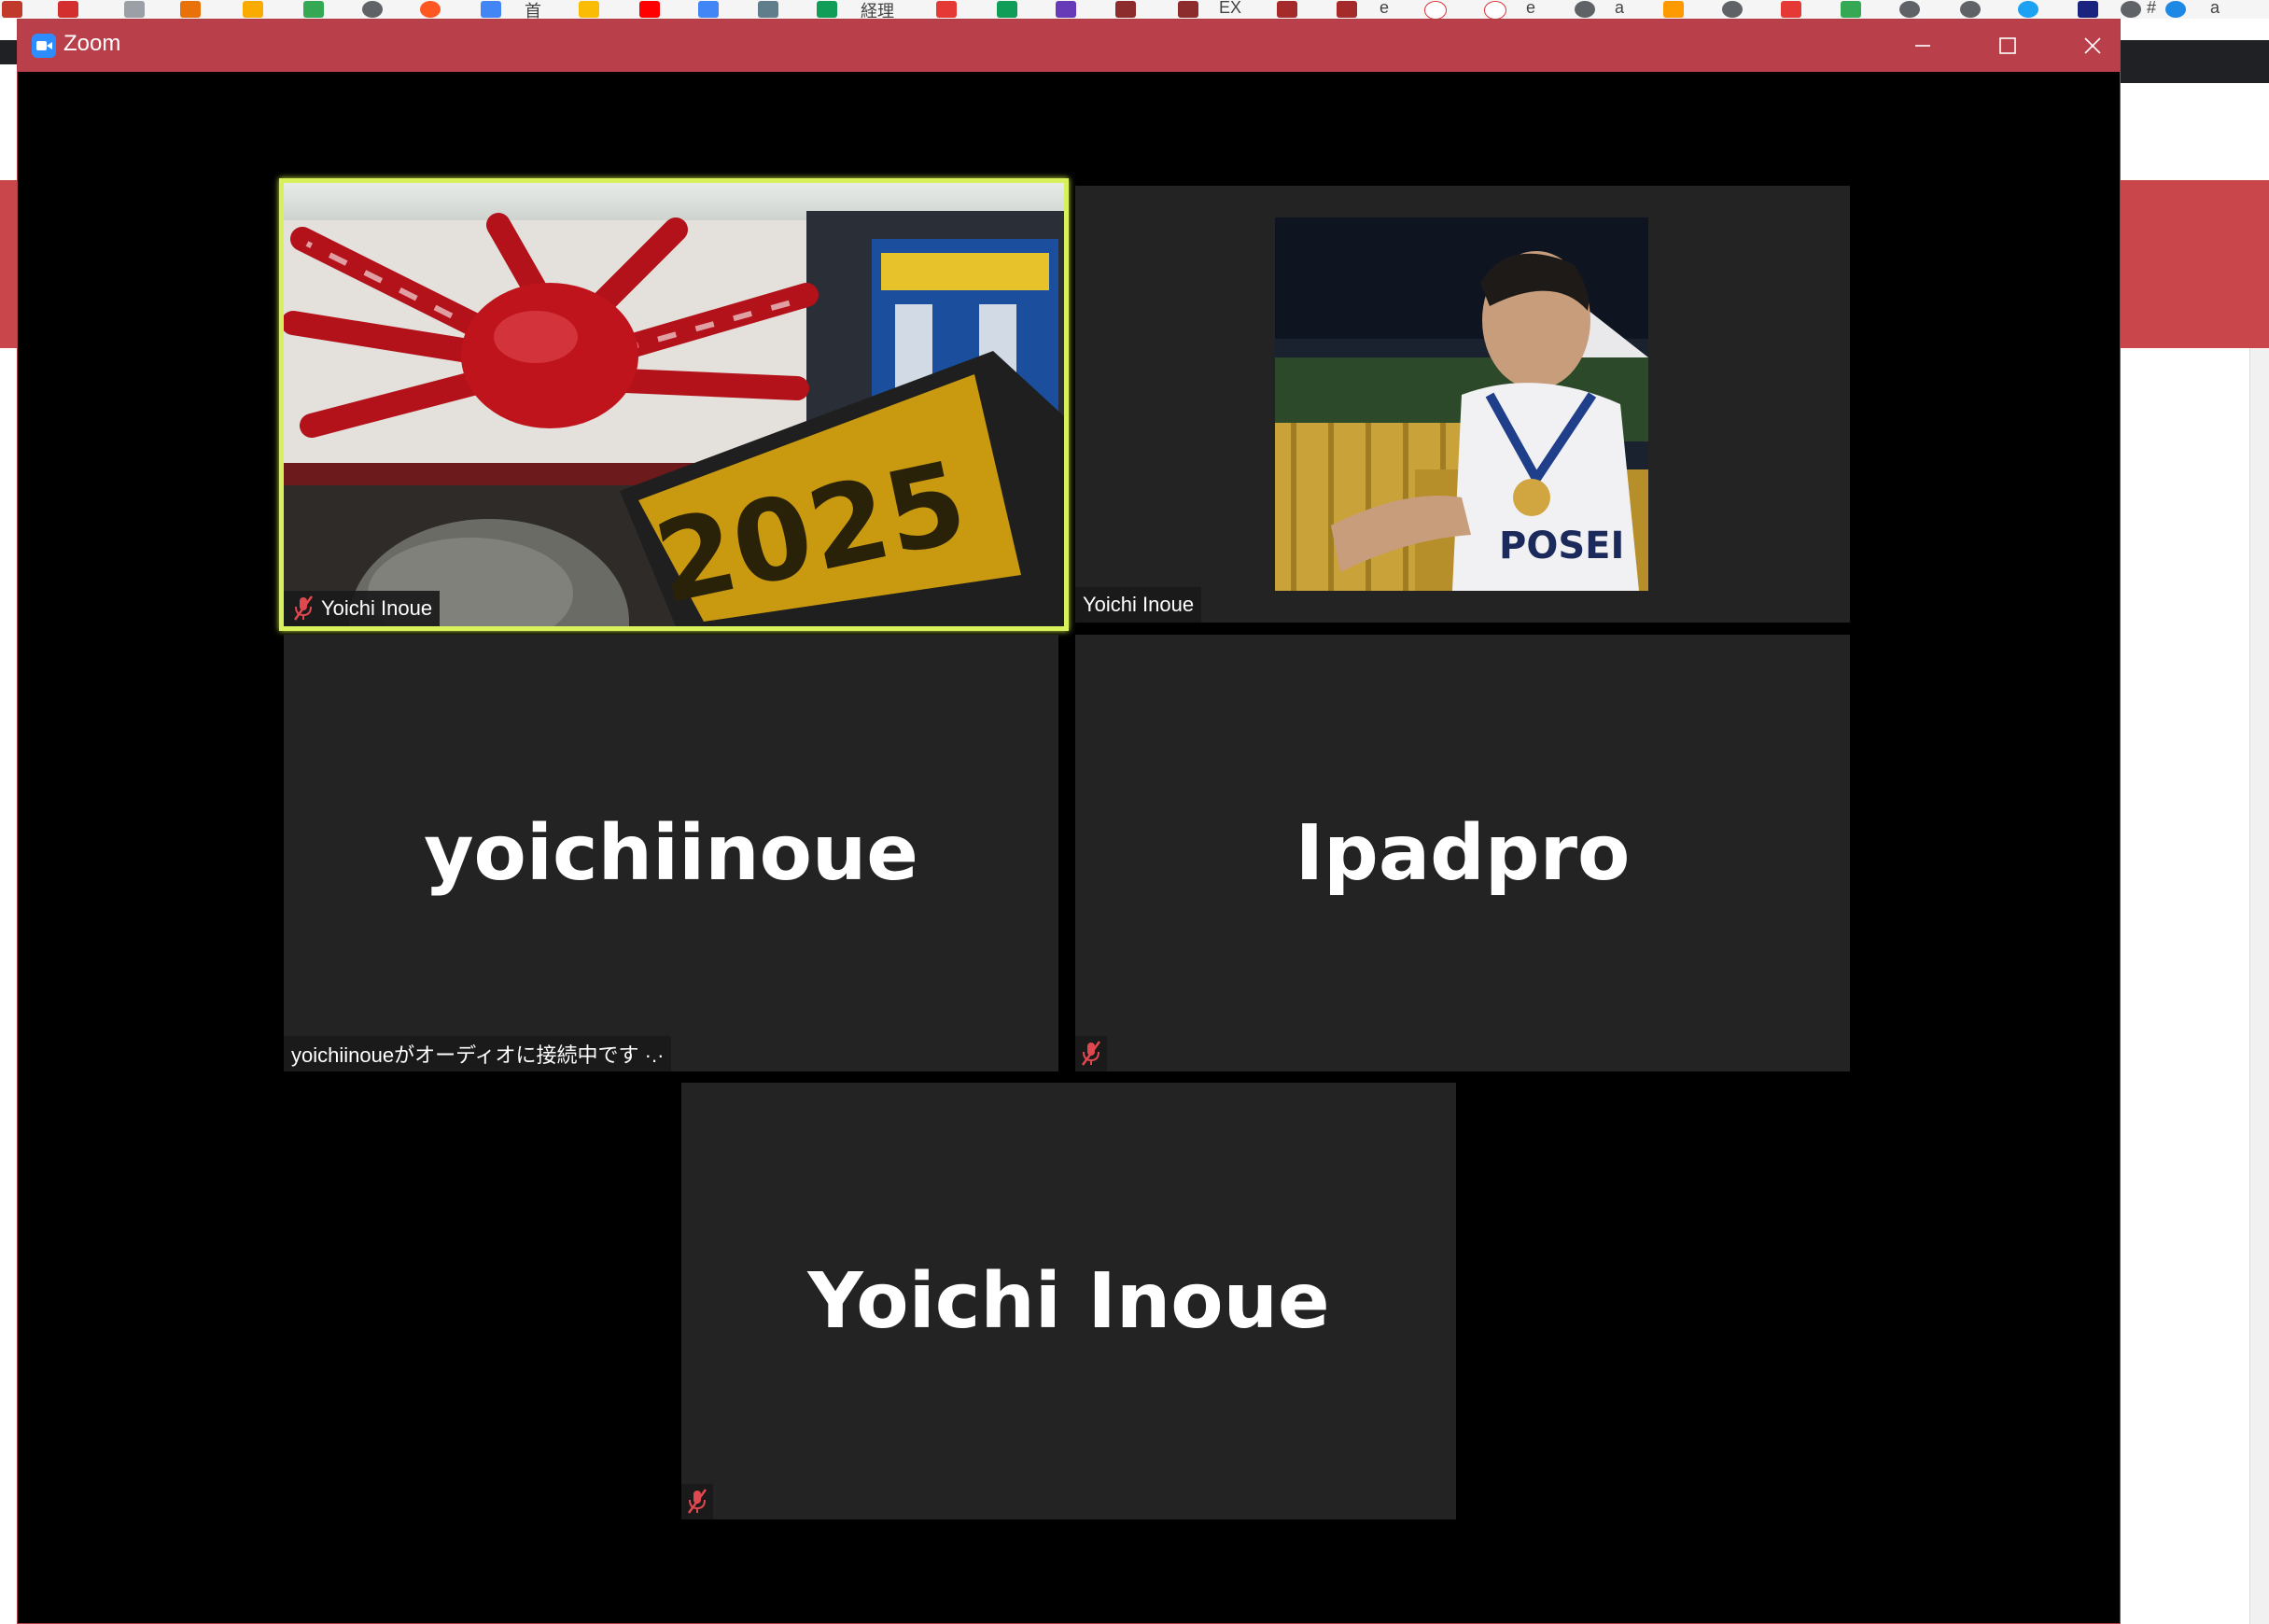 The image size is (2269, 1624). Describe the element at coordinates (2195, 131) in the screenshot. I see `browser-page-area` at that location.